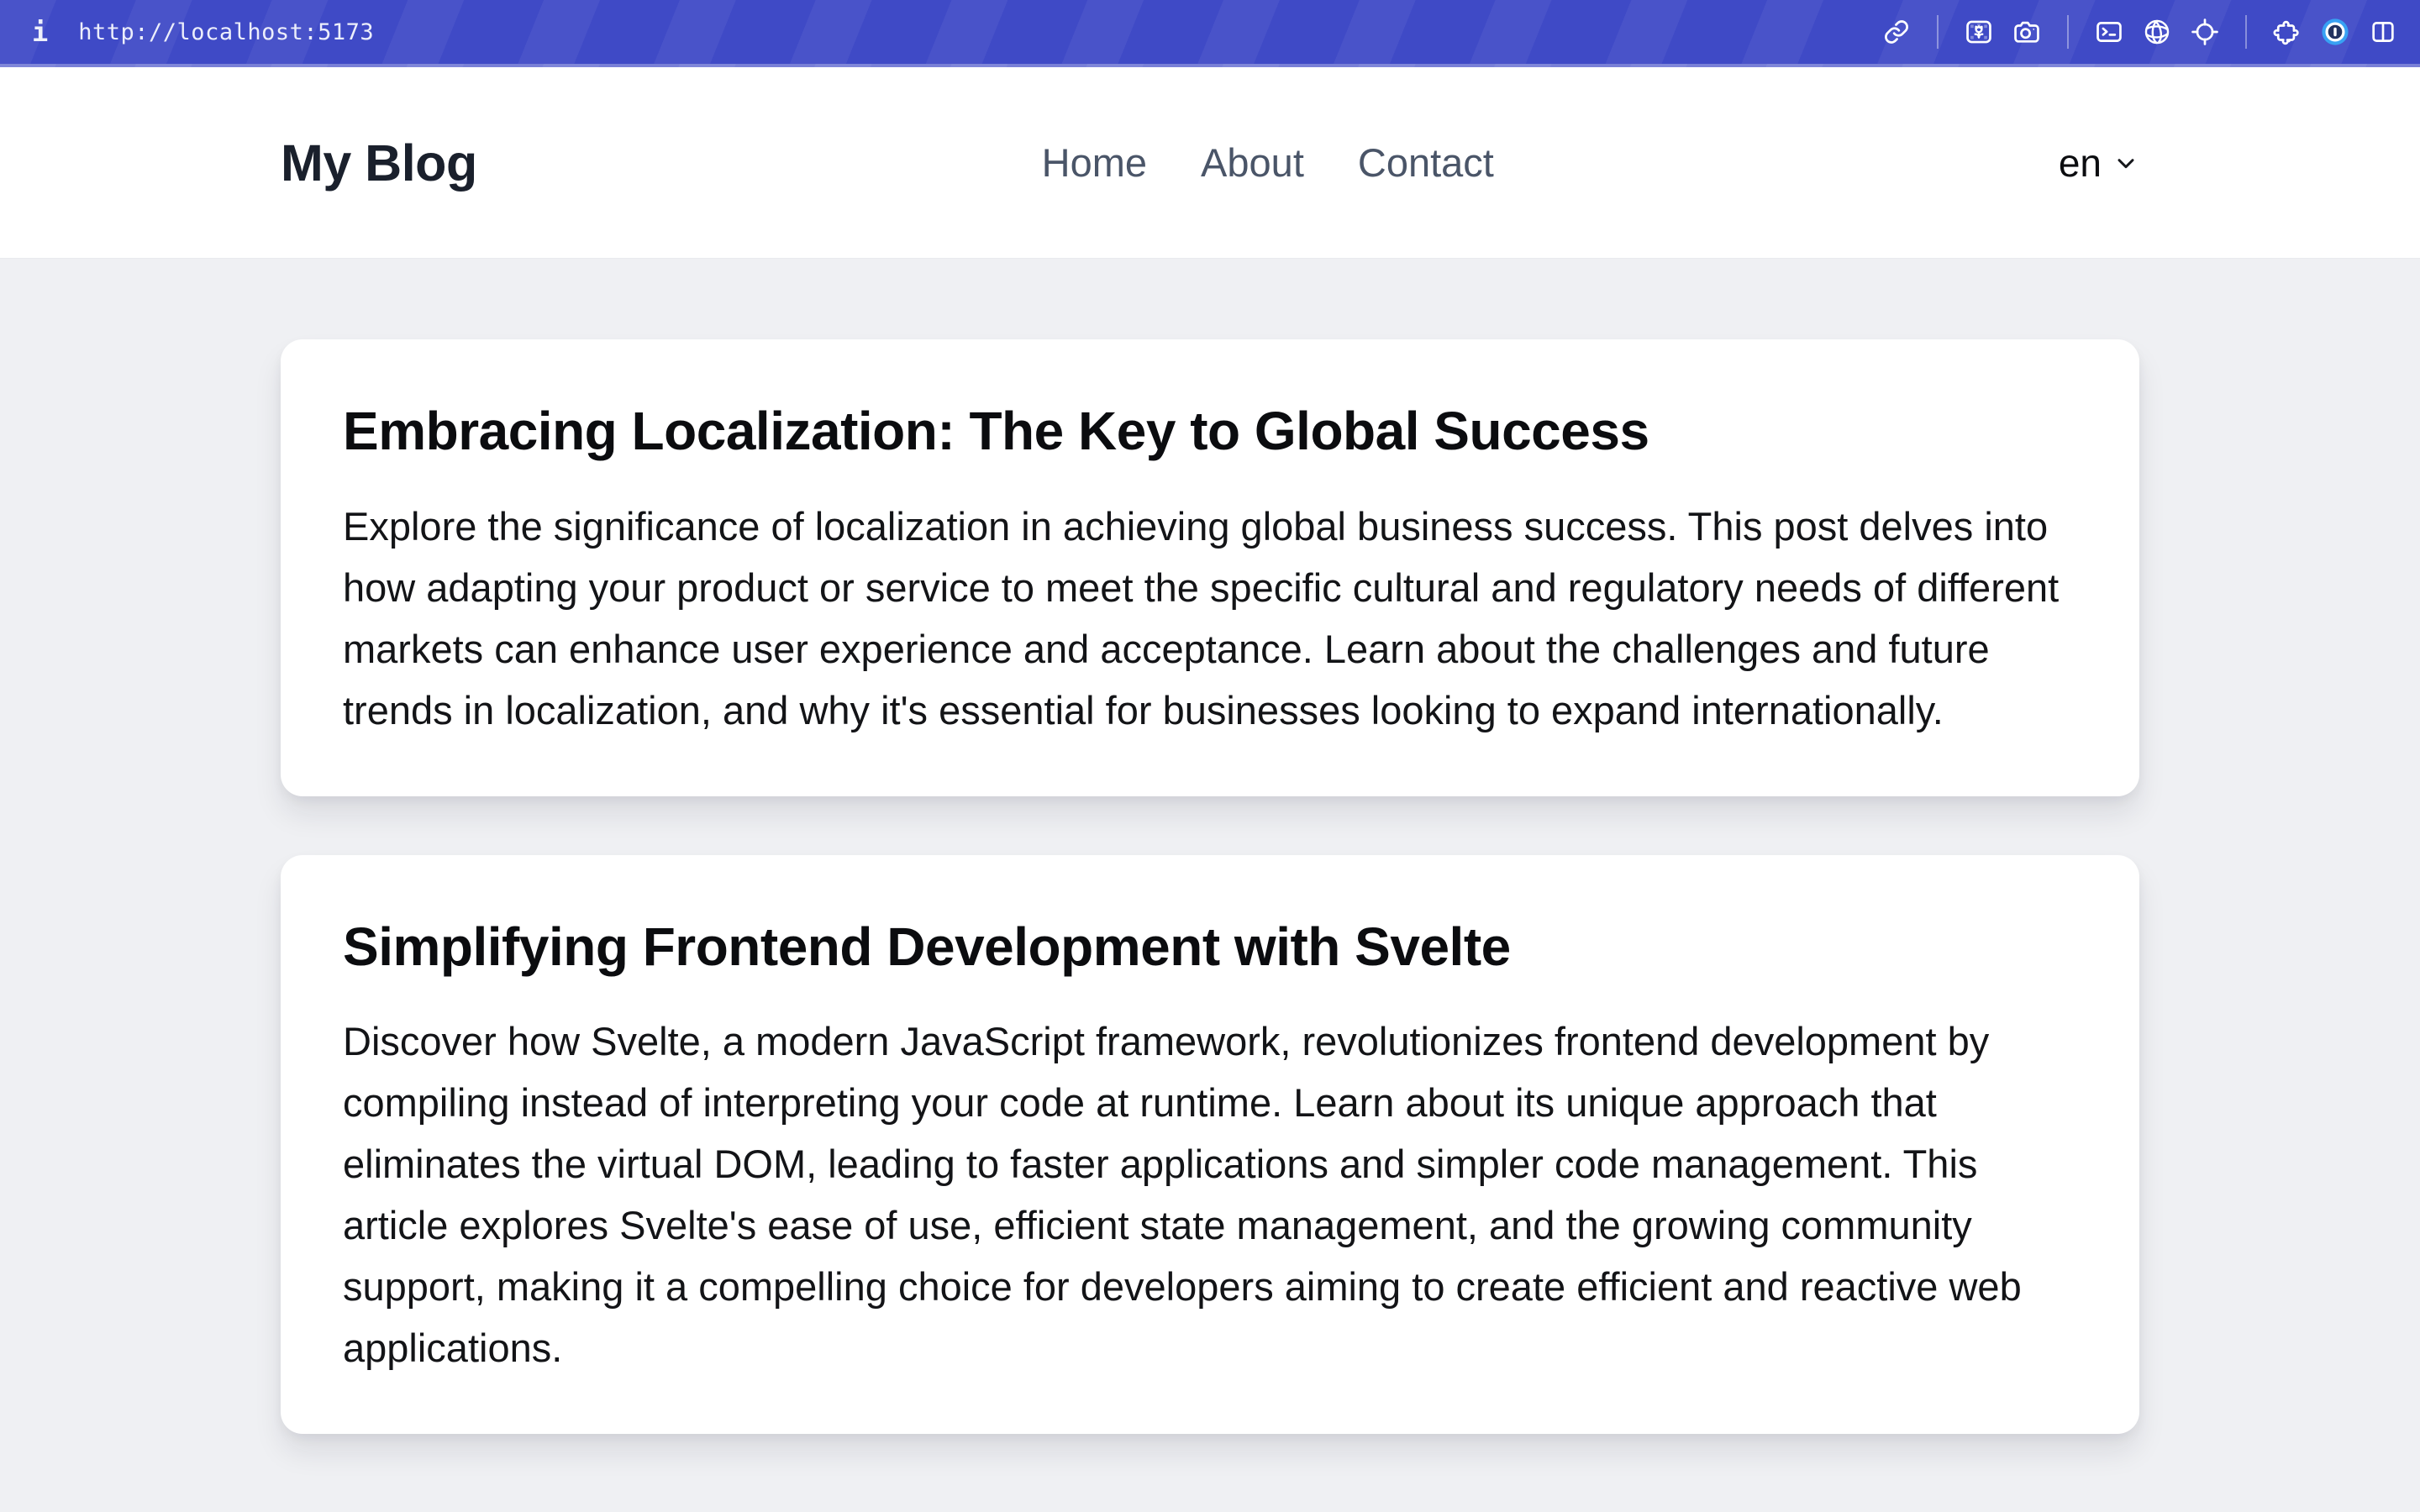 The width and height of the screenshot is (2420, 1512). I want to click on link-icon, so click(1896, 32).